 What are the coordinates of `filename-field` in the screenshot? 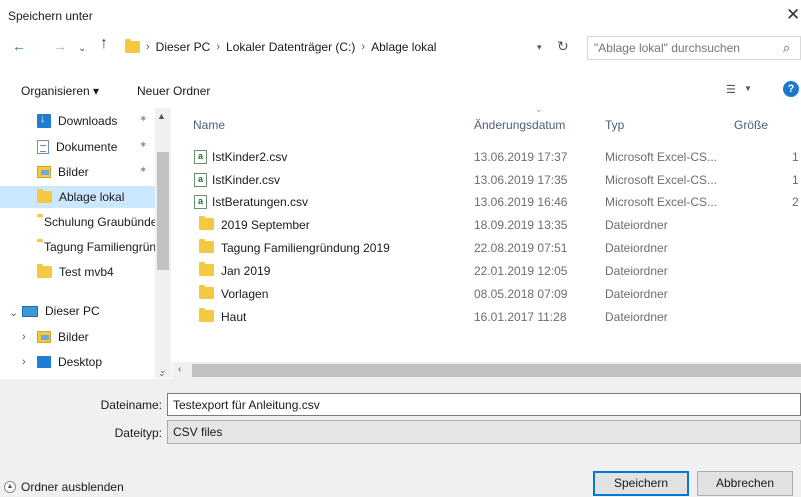 It's located at (484, 404).